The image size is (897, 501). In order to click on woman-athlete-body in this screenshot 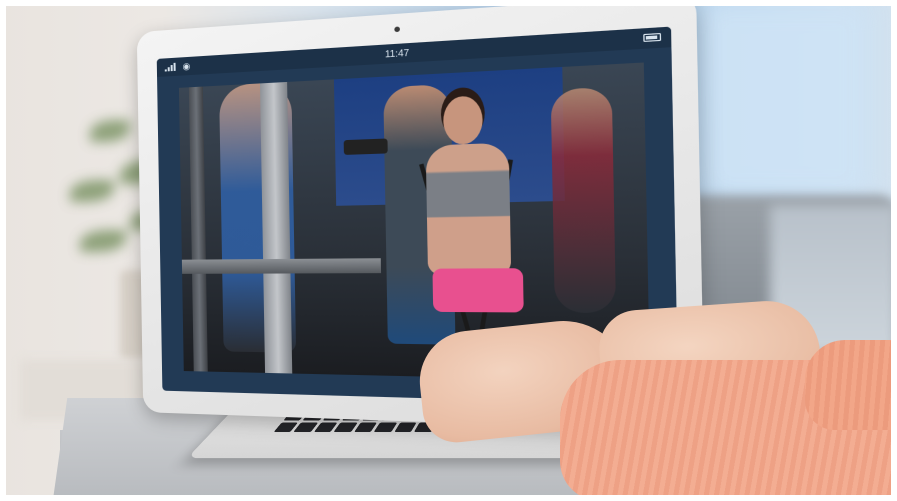, I will do `click(468, 209)`.